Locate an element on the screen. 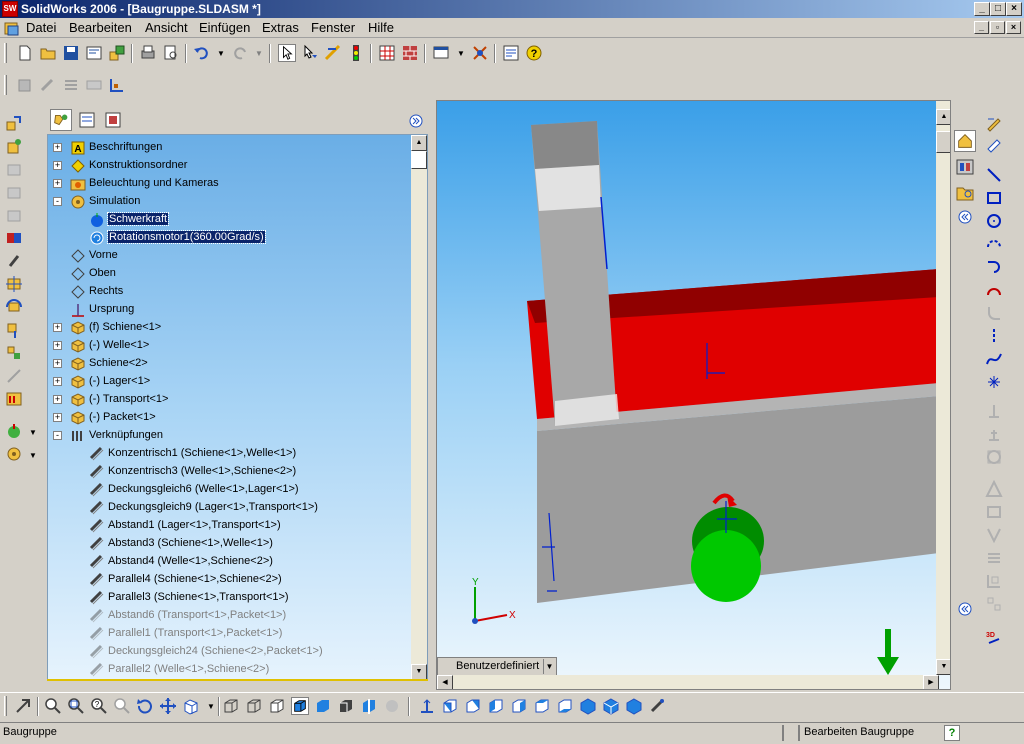 This screenshot has width=1024, height=744. grid-icon is located at coordinates (387, 53).